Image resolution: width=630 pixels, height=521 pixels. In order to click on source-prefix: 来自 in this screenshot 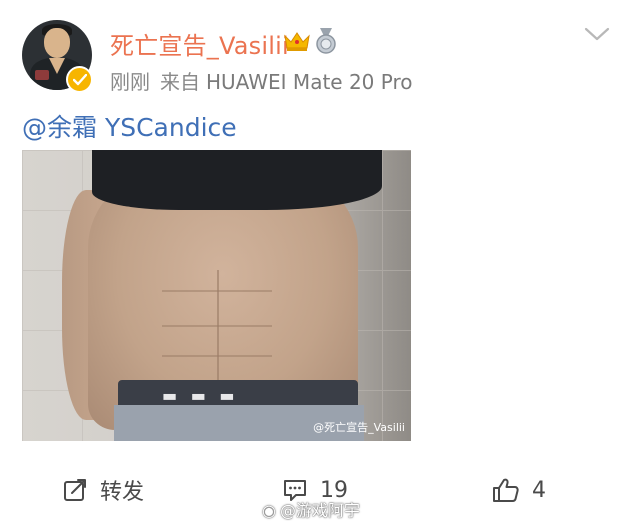, I will do `click(180, 82)`.